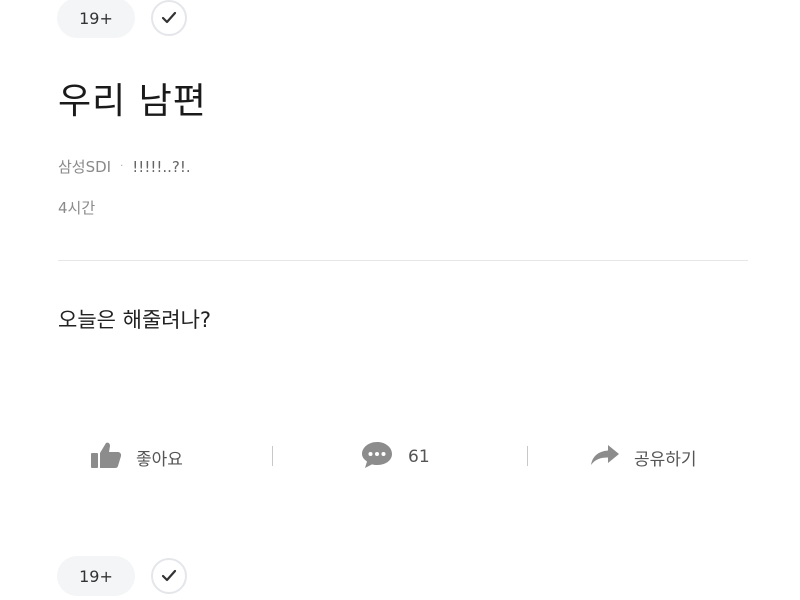 The width and height of the screenshot is (800, 600). I want to click on comment-count: 61, so click(419, 457).